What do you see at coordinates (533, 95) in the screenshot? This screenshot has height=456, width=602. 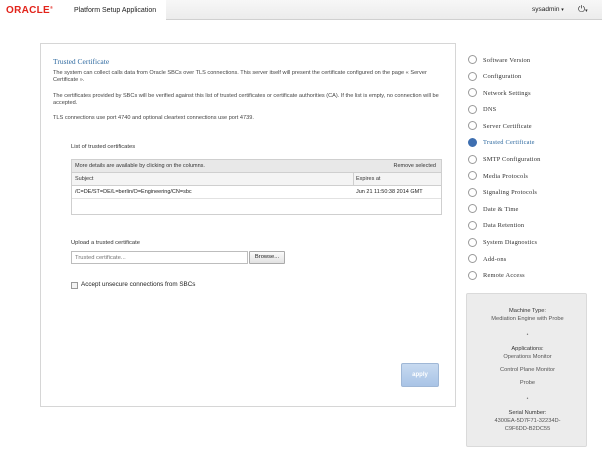 I see `nav-item-network-settings: Network Settings` at bounding box center [533, 95].